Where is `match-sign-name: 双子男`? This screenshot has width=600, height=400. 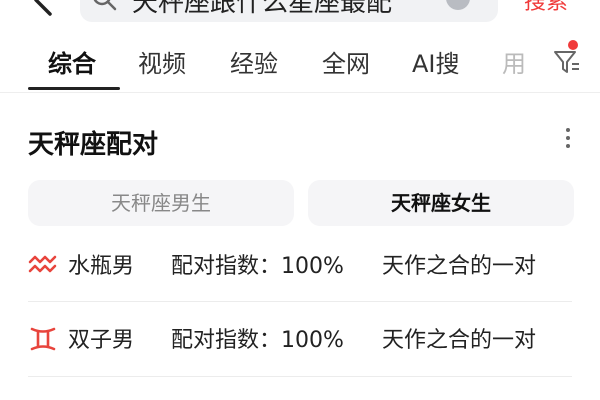 match-sign-name: 双子男 is located at coordinates (101, 340).